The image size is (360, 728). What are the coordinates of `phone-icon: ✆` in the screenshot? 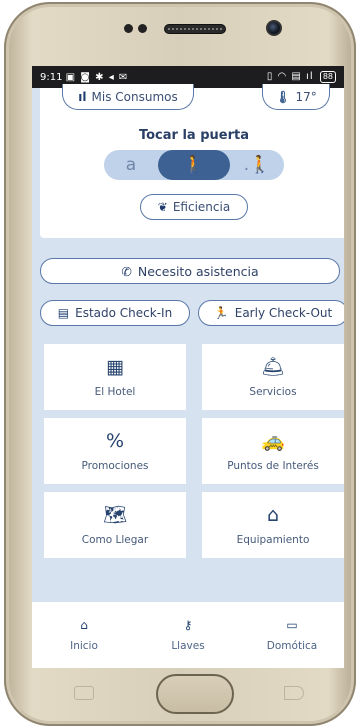 It's located at (126, 271).